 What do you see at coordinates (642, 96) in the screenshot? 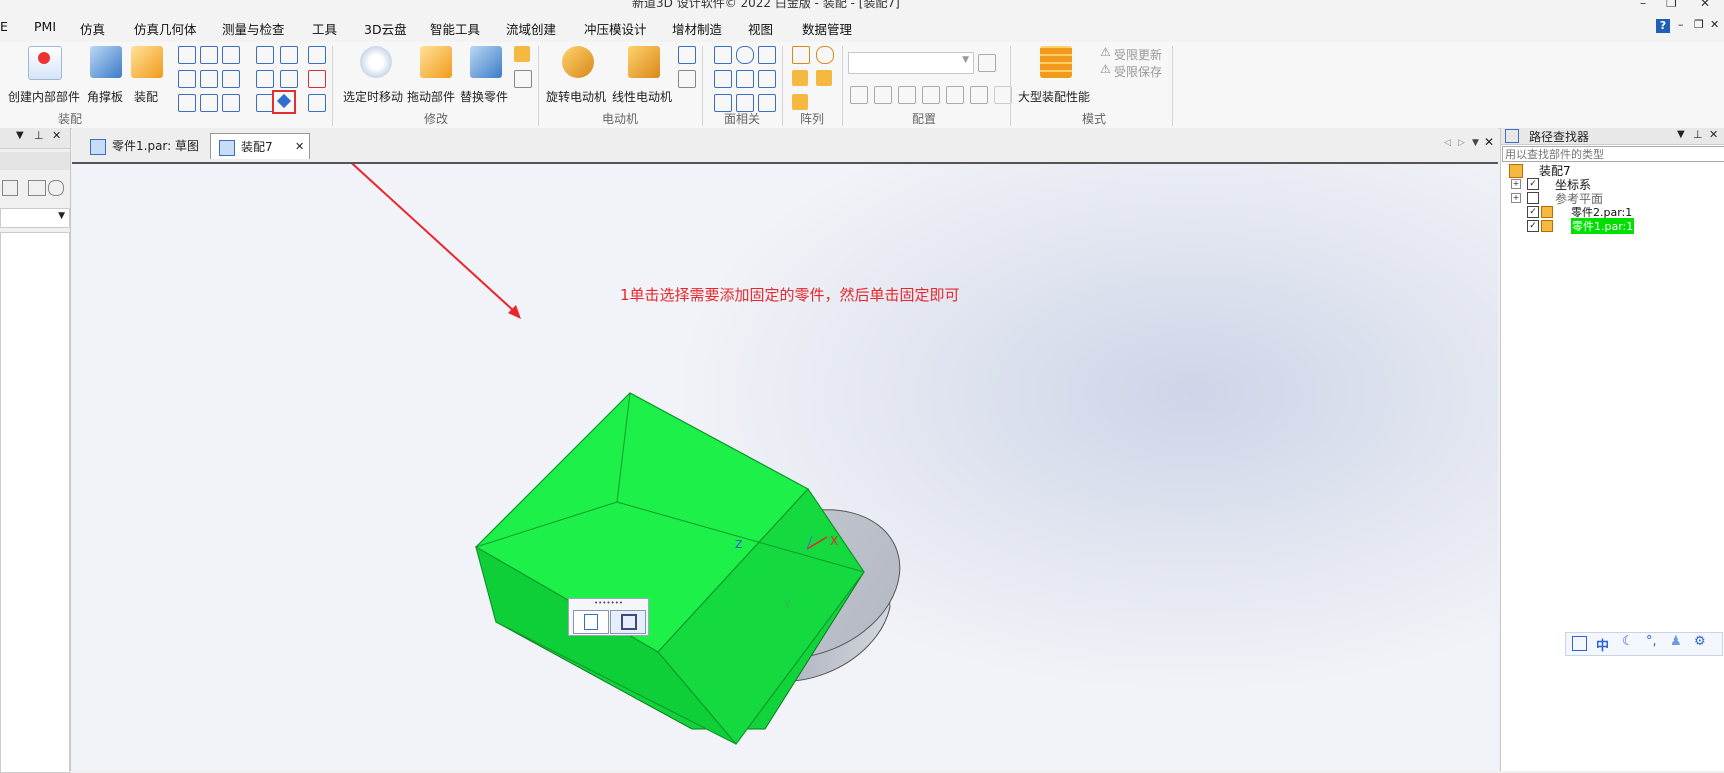
I see `linear-motor-button: 线性电动机` at bounding box center [642, 96].